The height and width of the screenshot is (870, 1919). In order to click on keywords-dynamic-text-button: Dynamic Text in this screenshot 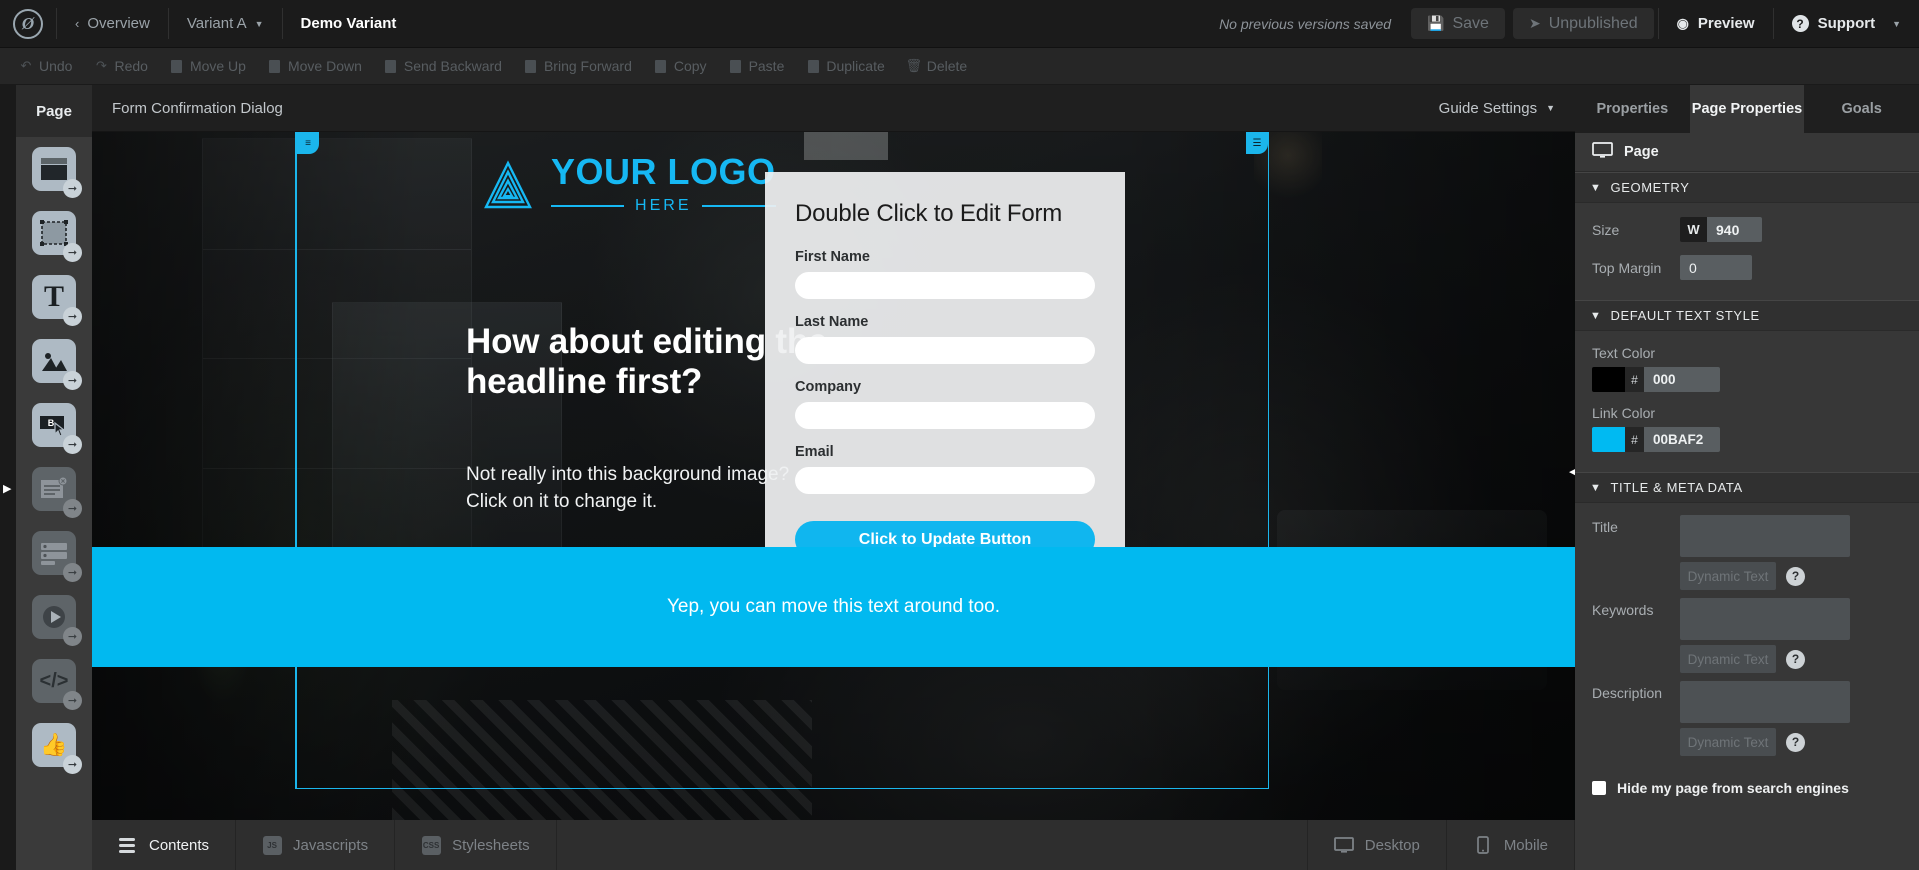, I will do `click(1728, 659)`.